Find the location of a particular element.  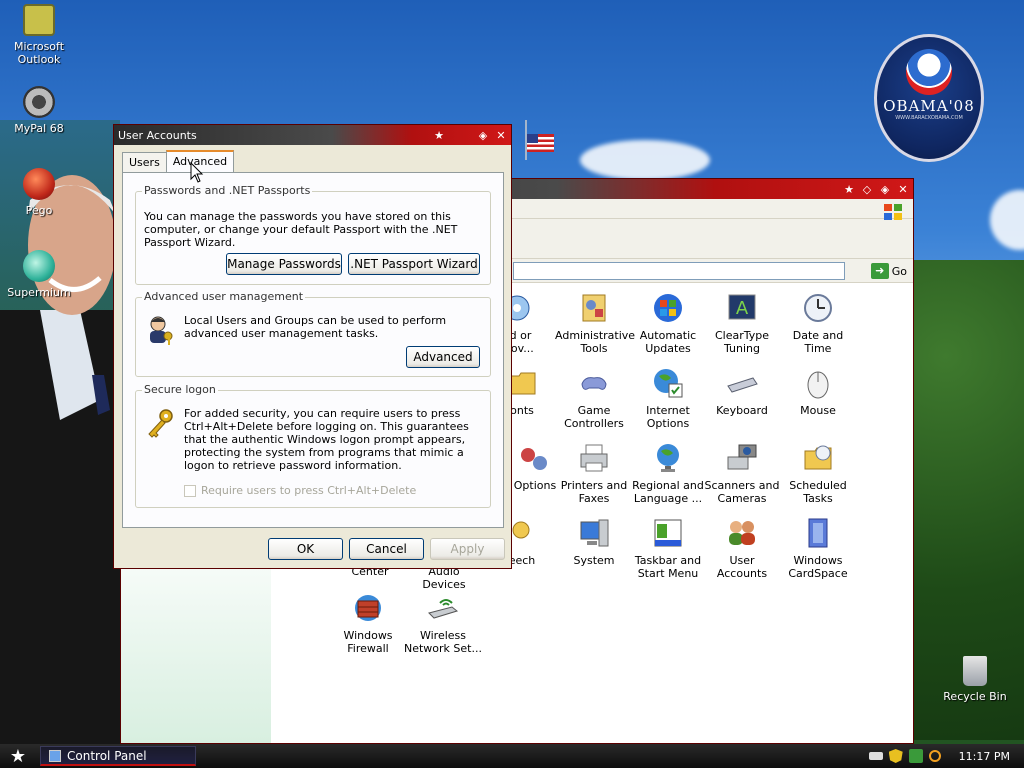

cp-item-internet-options: Internet Options is located at coordinates (668, 398).